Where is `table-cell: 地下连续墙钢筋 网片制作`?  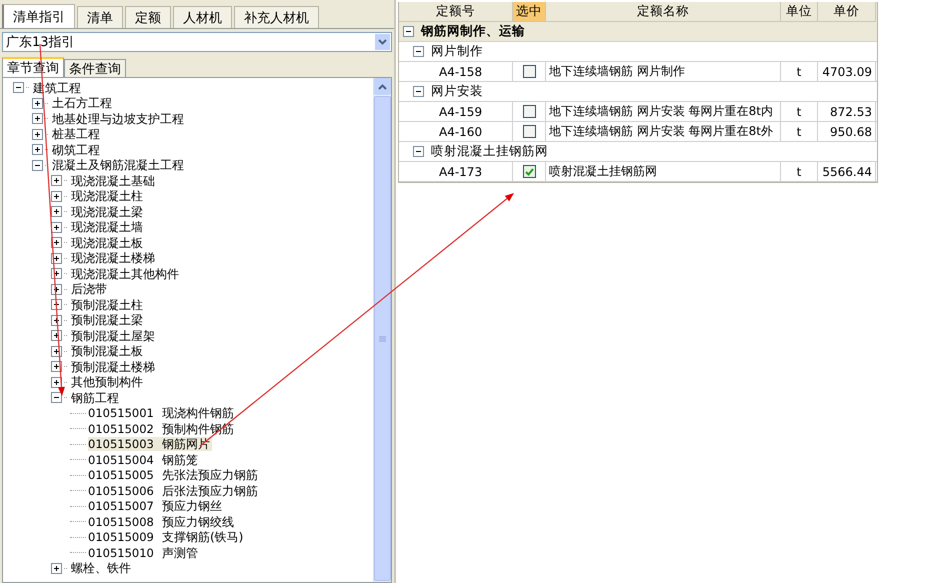 table-cell: 地下连续墙钢筋 网片制作 is located at coordinates (617, 71).